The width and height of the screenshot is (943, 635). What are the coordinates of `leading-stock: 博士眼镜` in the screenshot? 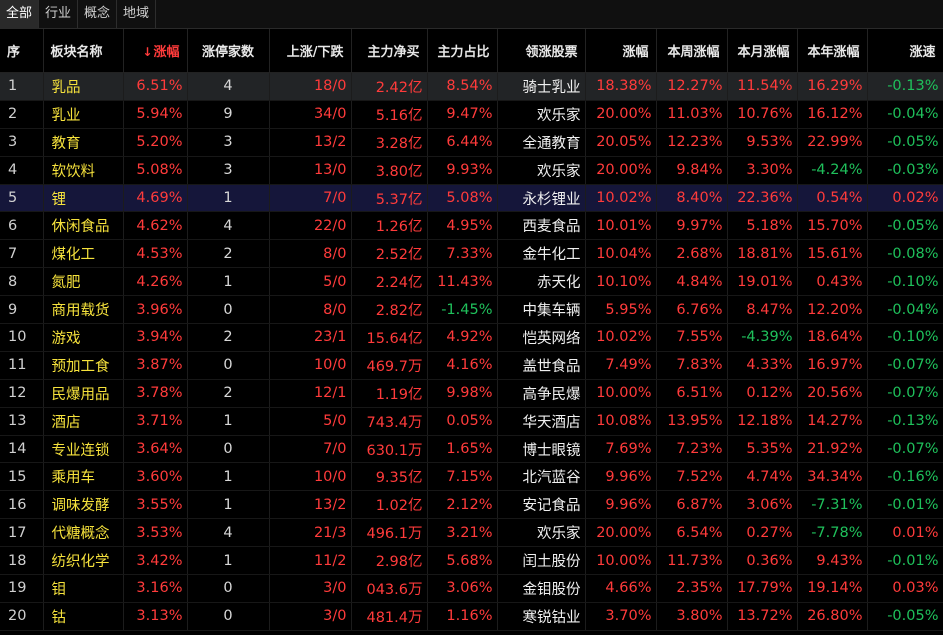 It's located at (541, 449).